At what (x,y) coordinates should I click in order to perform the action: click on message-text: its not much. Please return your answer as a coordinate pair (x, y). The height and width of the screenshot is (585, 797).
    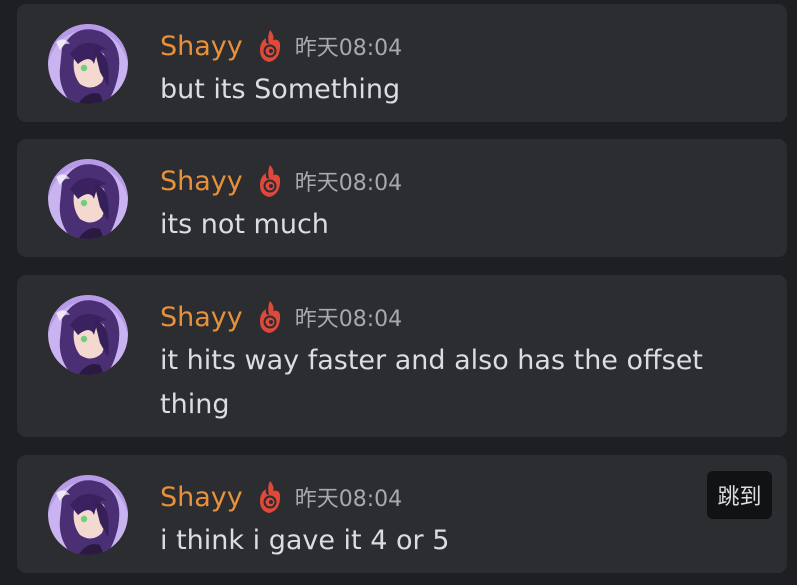
    Looking at the image, I should click on (244, 224).